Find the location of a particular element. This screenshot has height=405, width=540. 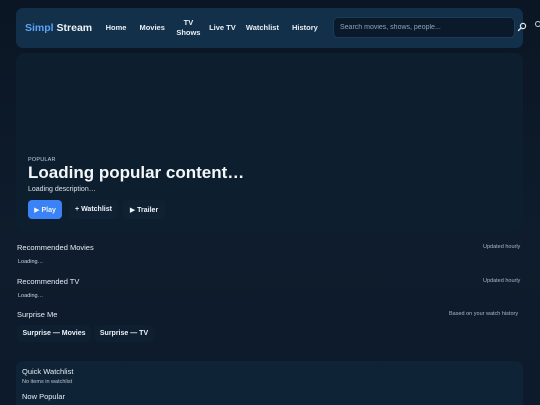

surprise-tv-button: Surprise — TV is located at coordinates (124, 333).